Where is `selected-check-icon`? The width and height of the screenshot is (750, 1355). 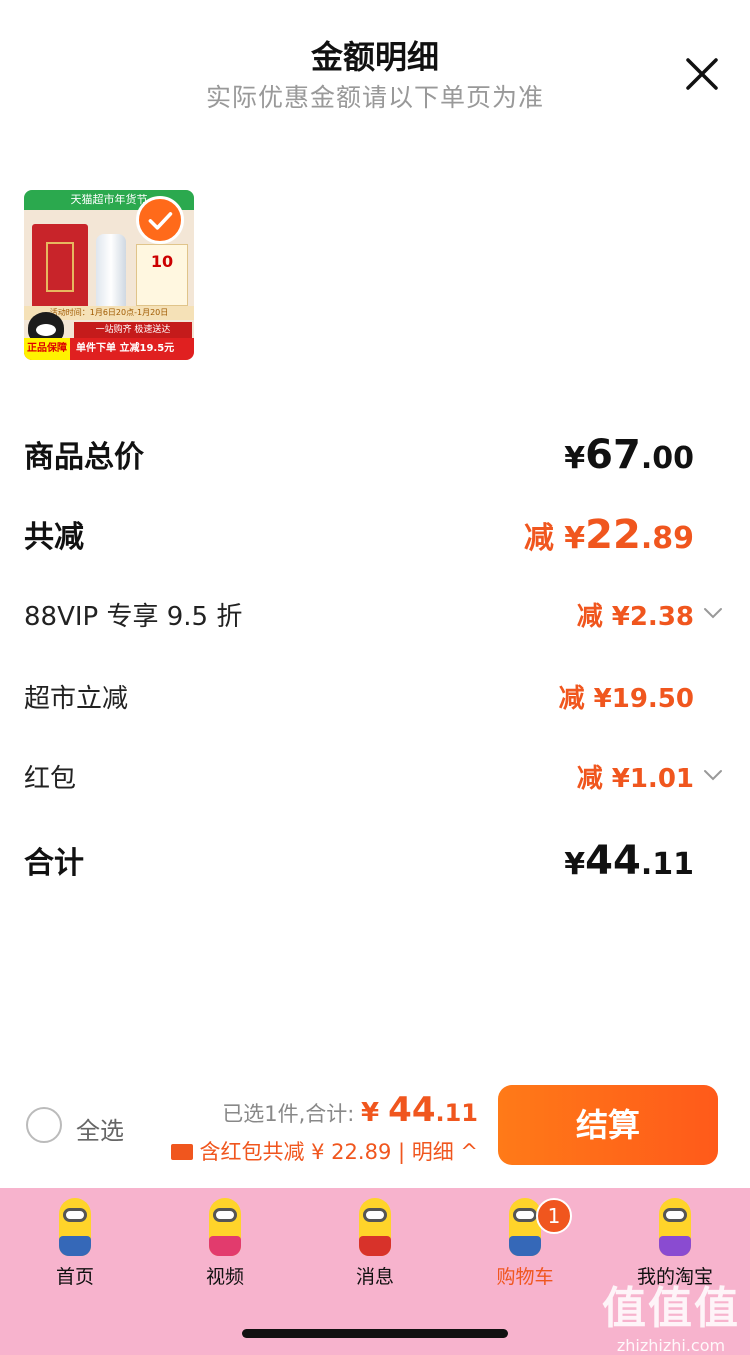 selected-check-icon is located at coordinates (160, 220).